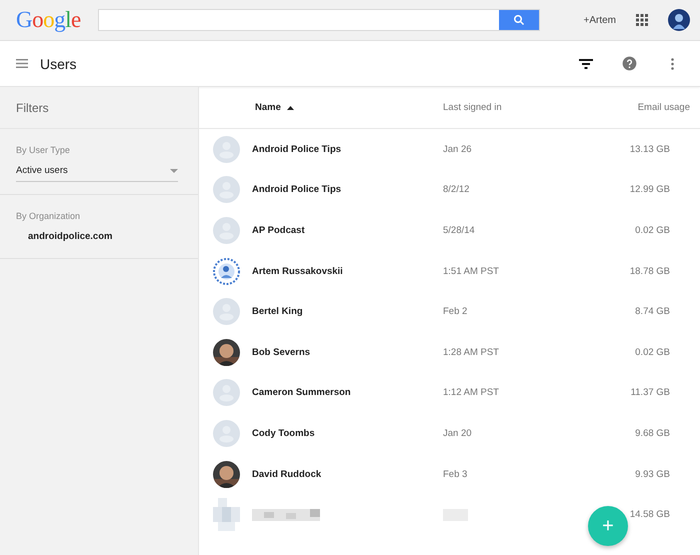  What do you see at coordinates (652, 312) in the screenshot?
I see `email-usage: 8.74 GB` at bounding box center [652, 312].